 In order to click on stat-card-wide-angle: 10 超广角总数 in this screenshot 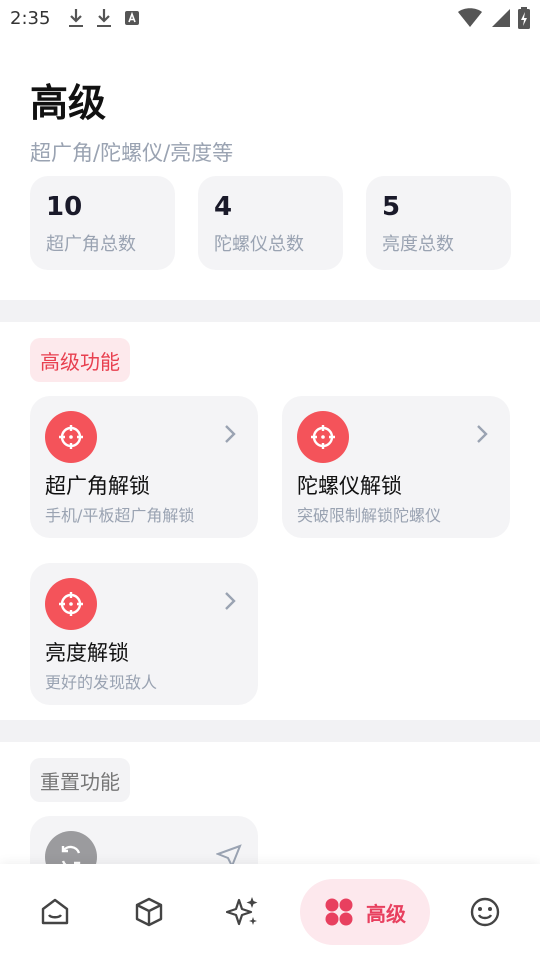, I will do `click(102, 223)`.